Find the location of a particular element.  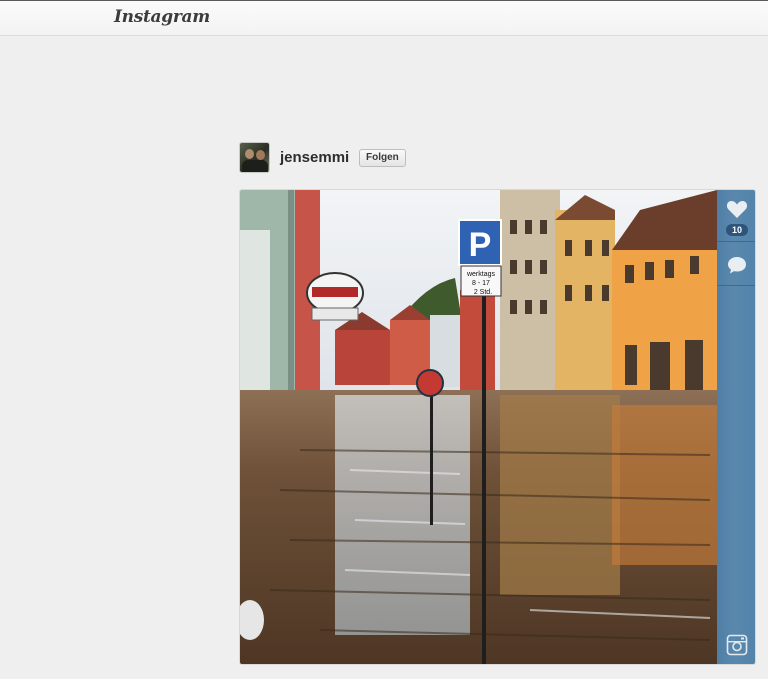

heart-icon is located at coordinates (737, 209).